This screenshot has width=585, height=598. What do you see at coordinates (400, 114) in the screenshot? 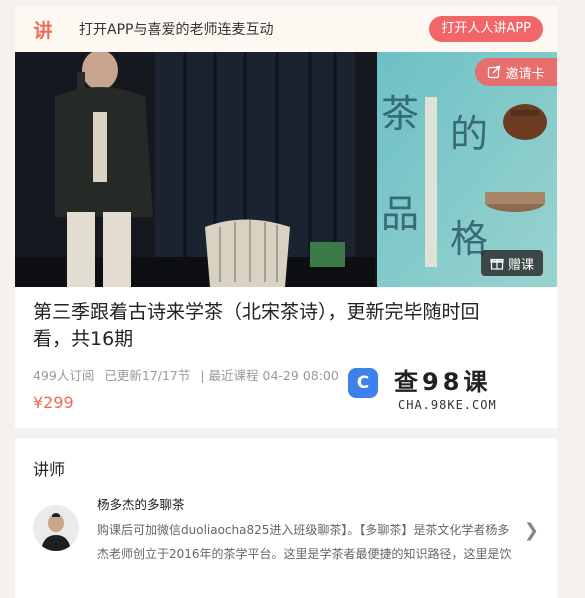
I see `svg-text: 茶` at bounding box center [400, 114].